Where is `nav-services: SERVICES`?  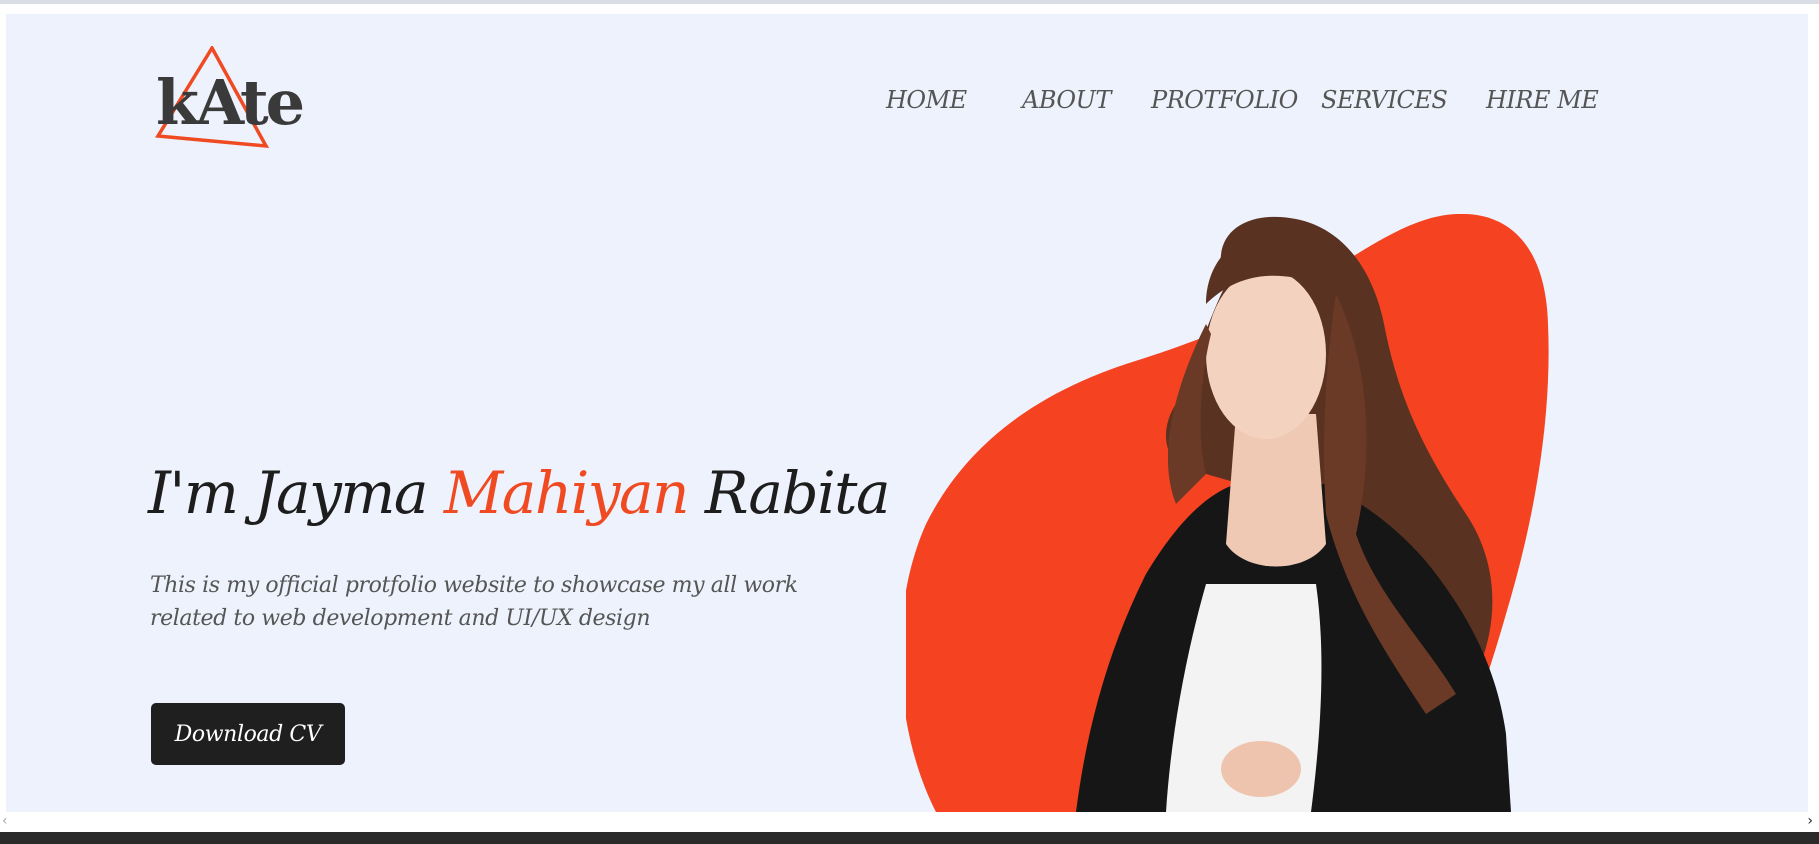
nav-services: SERVICES is located at coordinates (1384, 100).